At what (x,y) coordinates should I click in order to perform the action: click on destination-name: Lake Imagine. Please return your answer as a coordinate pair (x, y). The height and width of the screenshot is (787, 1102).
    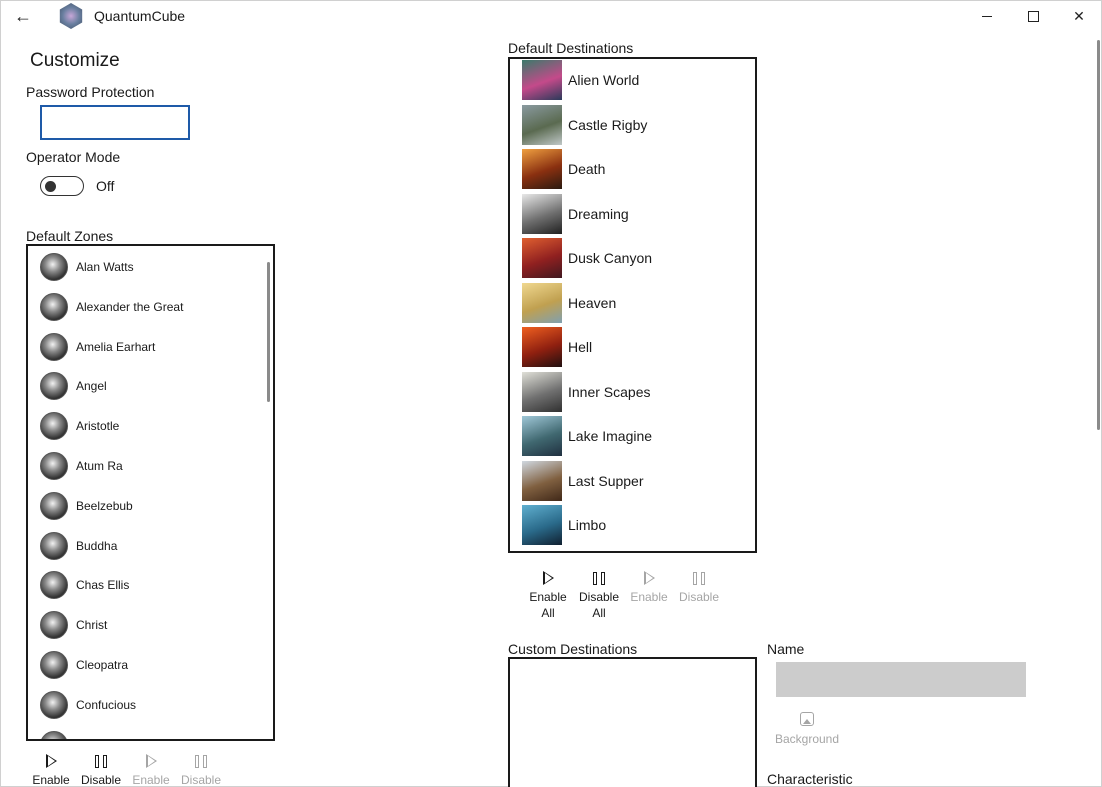
    Looking at the image, I should click on (610, 436).